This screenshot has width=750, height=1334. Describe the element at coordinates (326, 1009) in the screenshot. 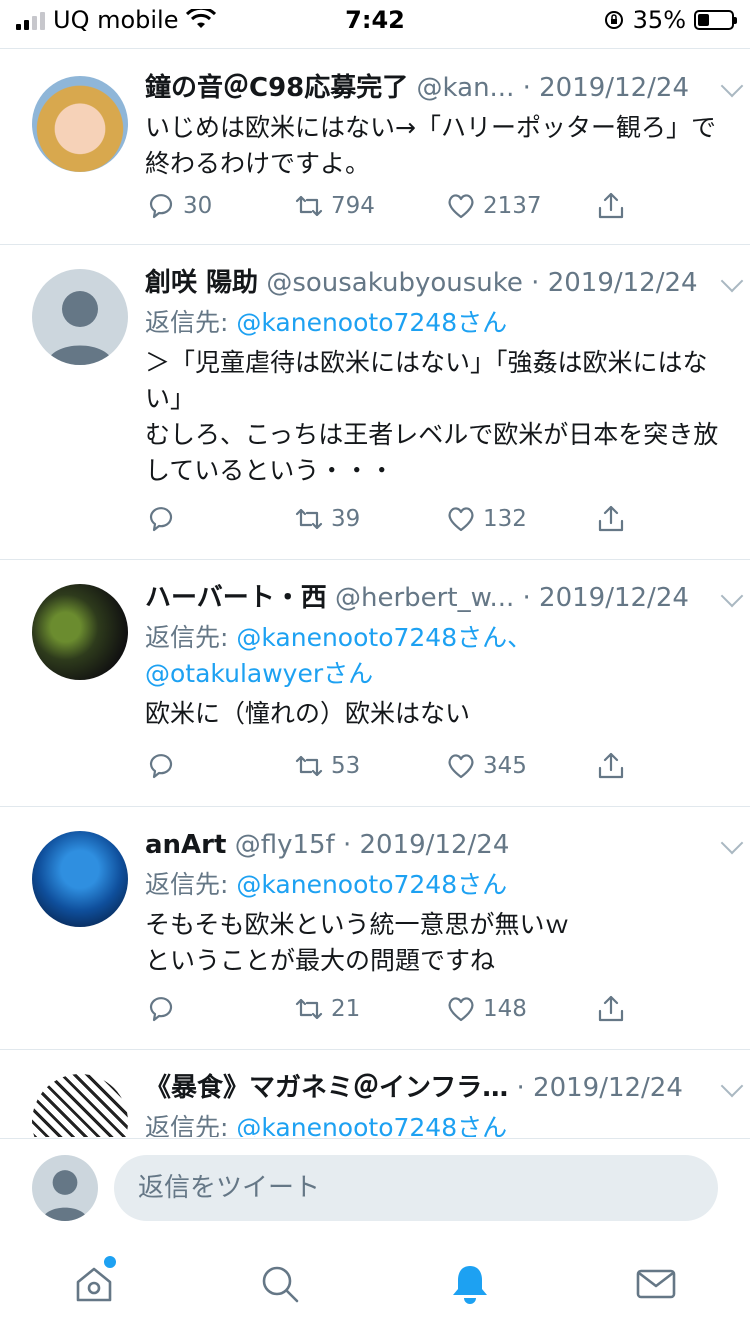

I see `retweet-button: 21` at that location.